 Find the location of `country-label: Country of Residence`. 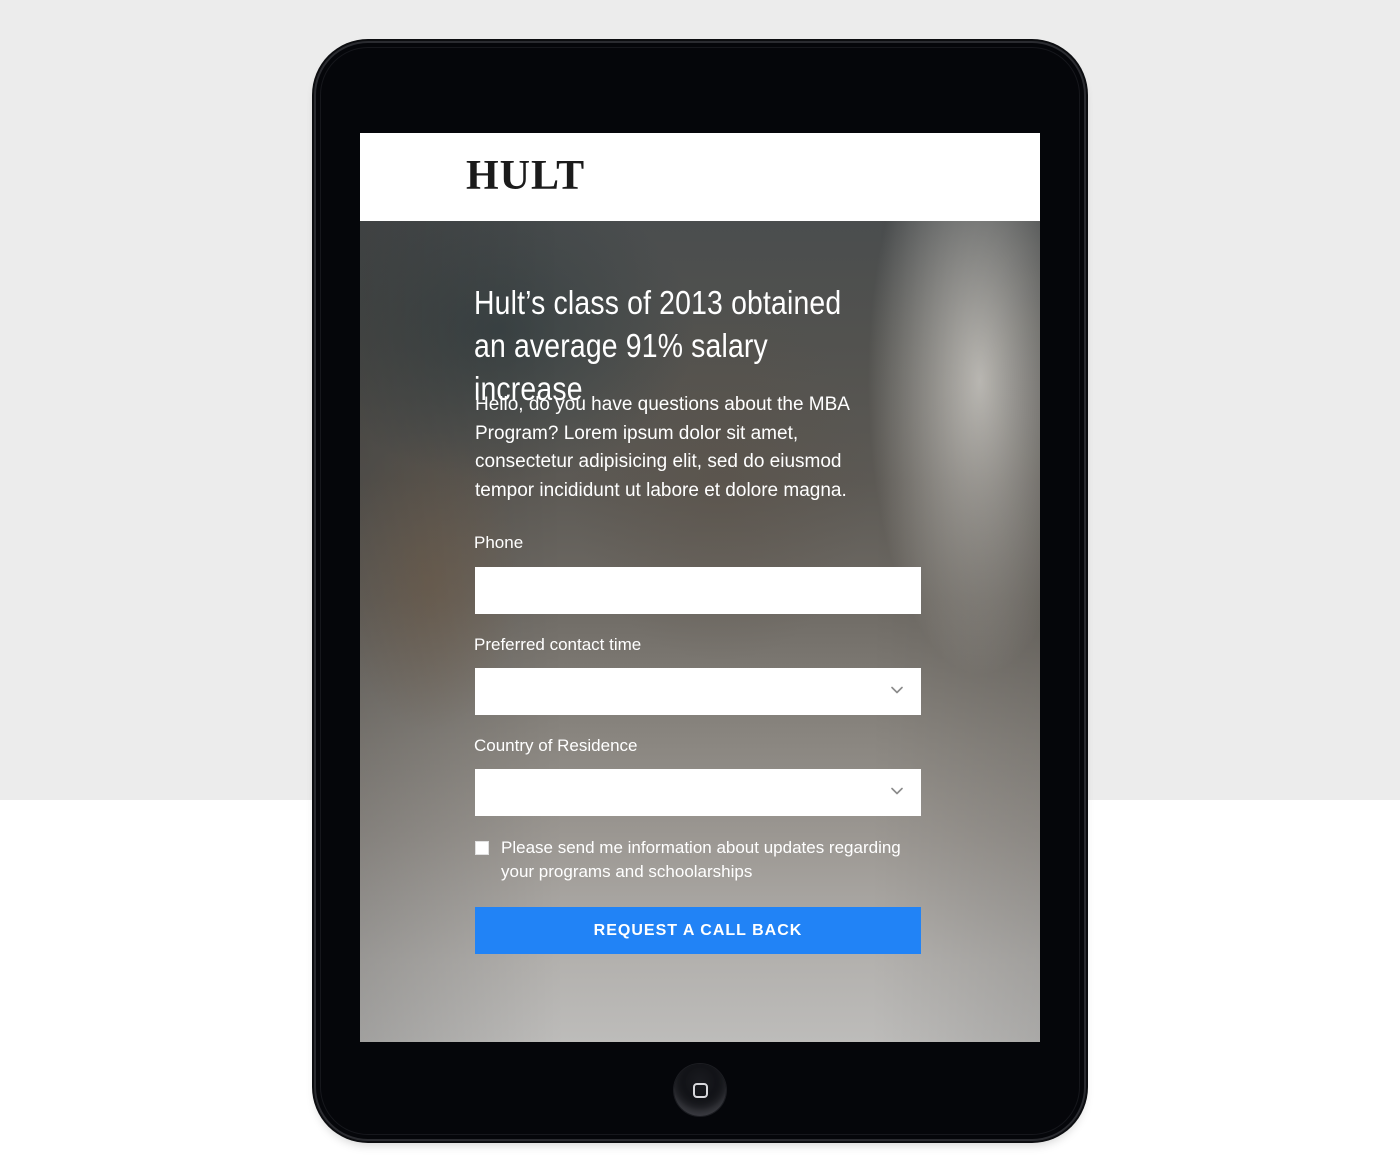

country-label: Country of Residence is located at coordinates (556, 745).